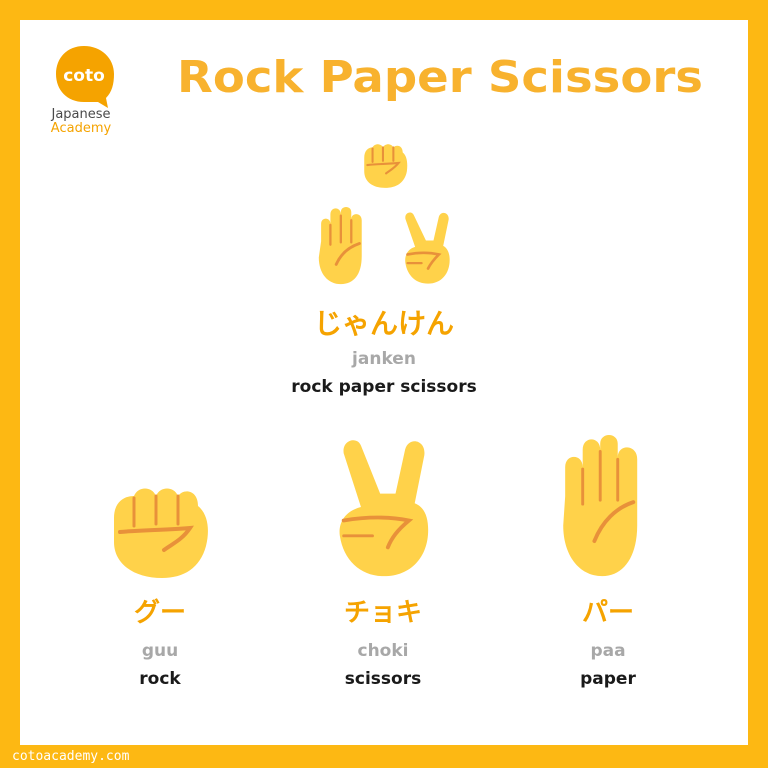 This screenshot has width=768, height=768. Describe the element at coordinates (71, 756) in the screenshot. I see `footer-url: cotoacademy.com` at that location.